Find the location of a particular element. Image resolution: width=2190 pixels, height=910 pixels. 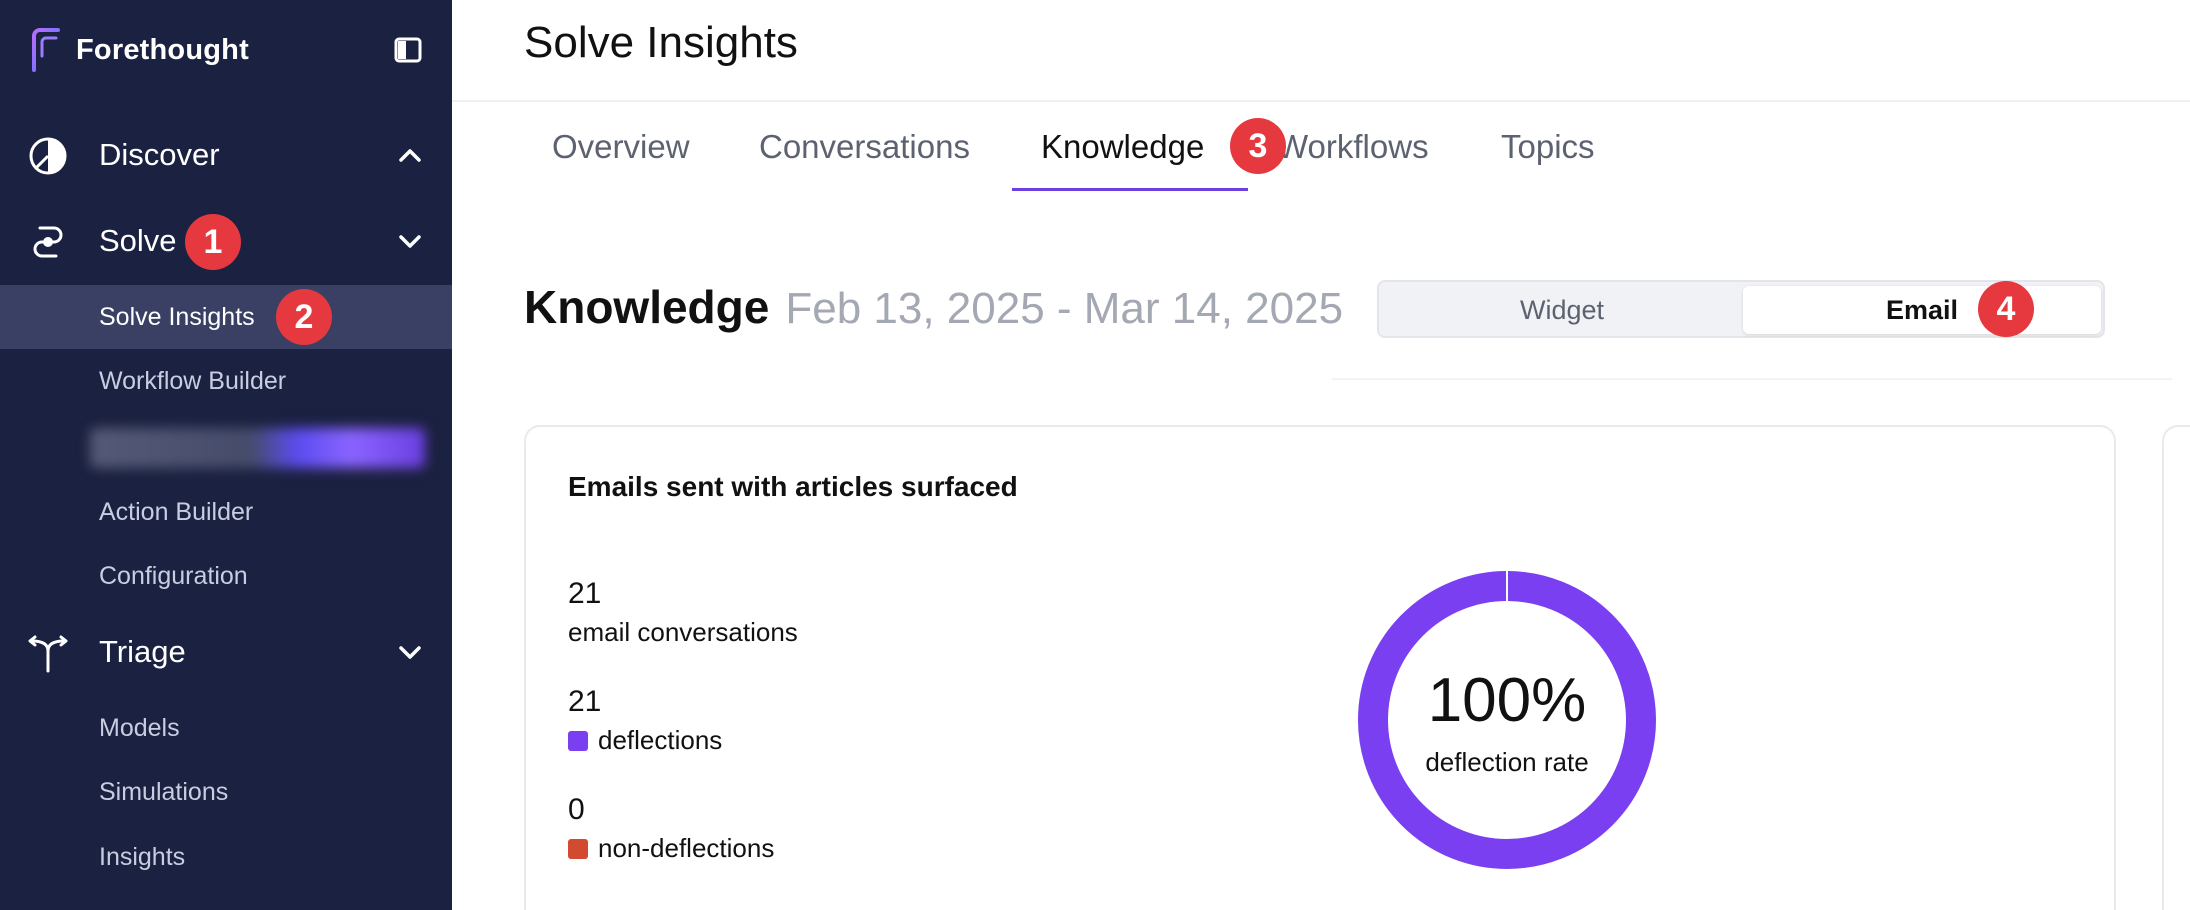

discover-icon is located at coordinates (48, 156).